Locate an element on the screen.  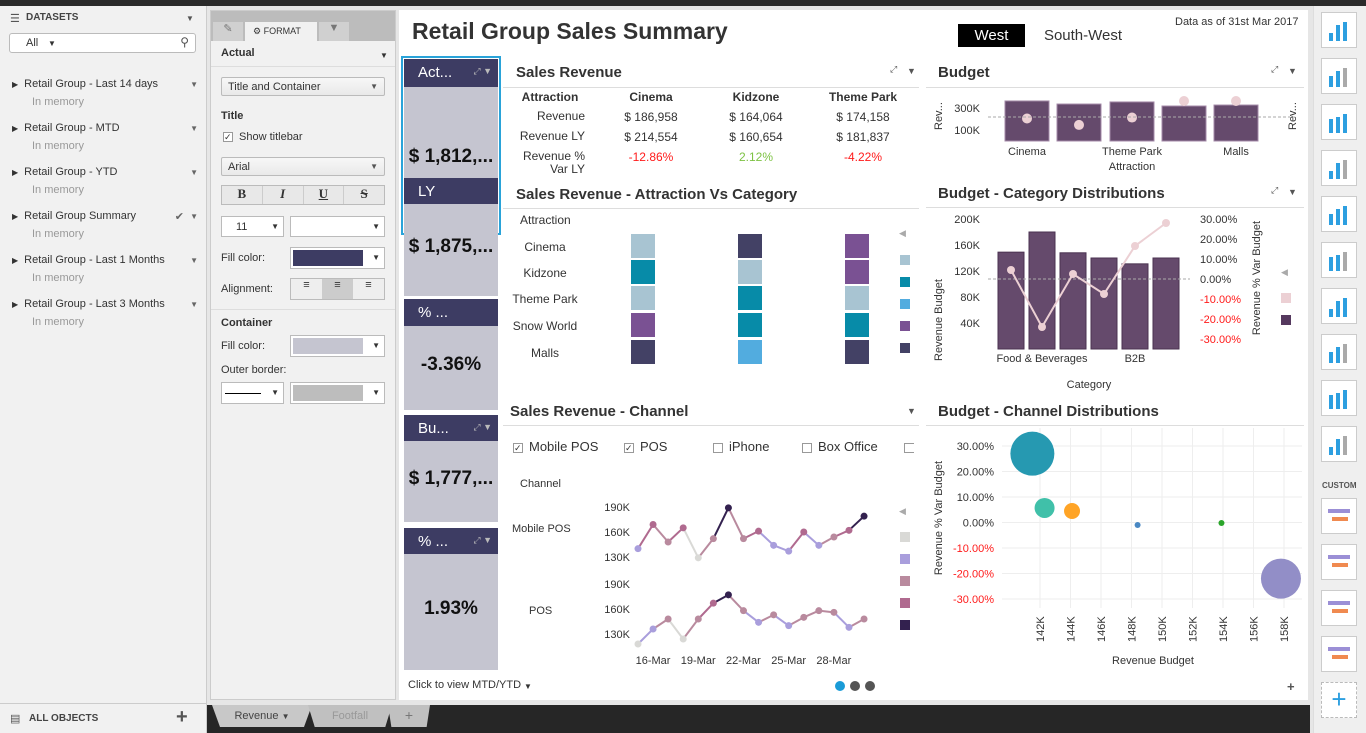
pie-chart-icon is located at coordinates (1339, 306).